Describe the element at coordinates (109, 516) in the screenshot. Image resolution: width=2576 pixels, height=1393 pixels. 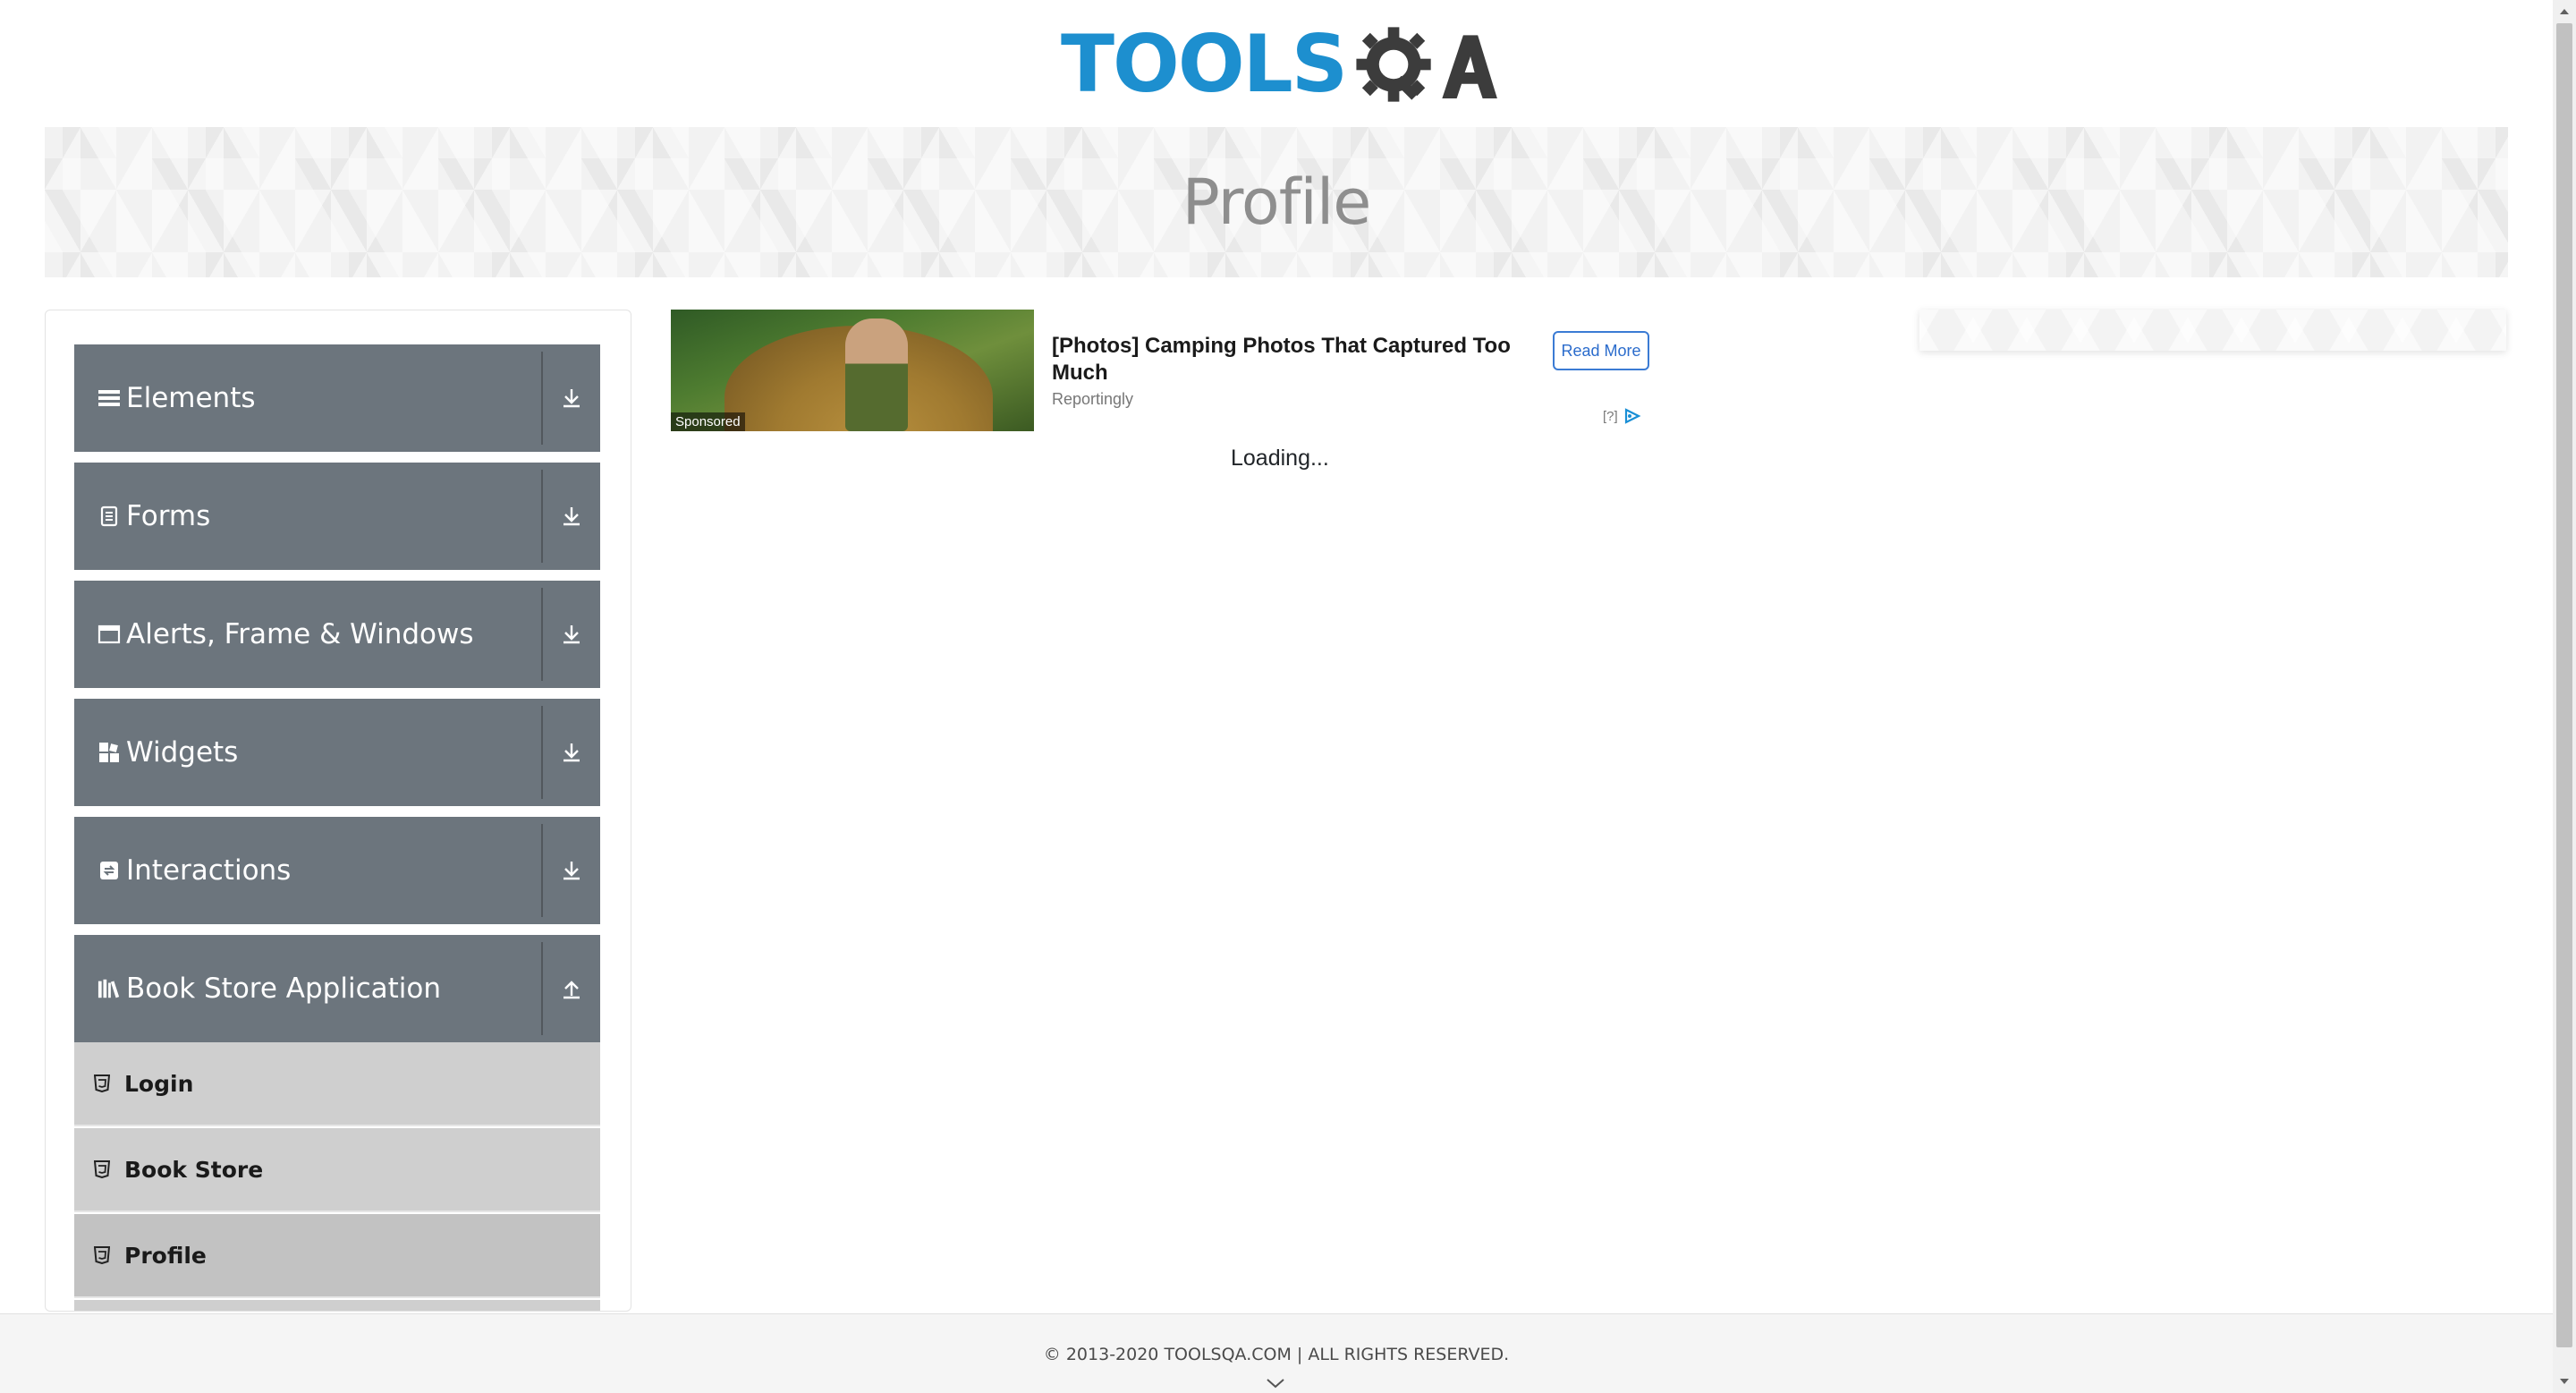
I see `document-icon` at that location.